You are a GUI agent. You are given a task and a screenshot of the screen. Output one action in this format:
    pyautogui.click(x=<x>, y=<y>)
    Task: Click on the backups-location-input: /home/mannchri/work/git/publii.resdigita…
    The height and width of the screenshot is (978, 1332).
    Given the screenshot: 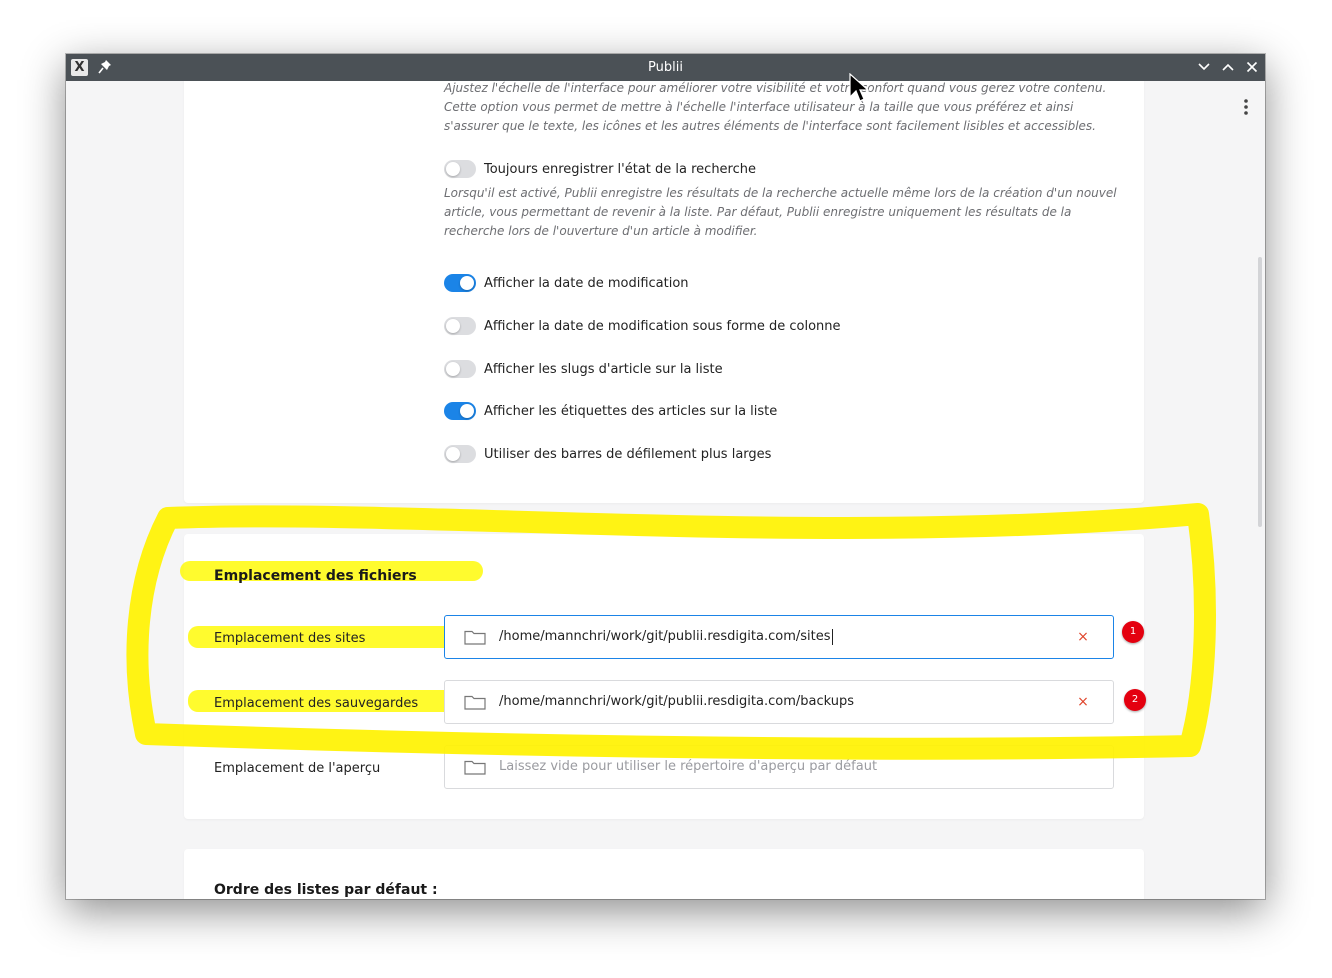 What is the action you would take?
    pyautogui.click(x=676, y=702)
    